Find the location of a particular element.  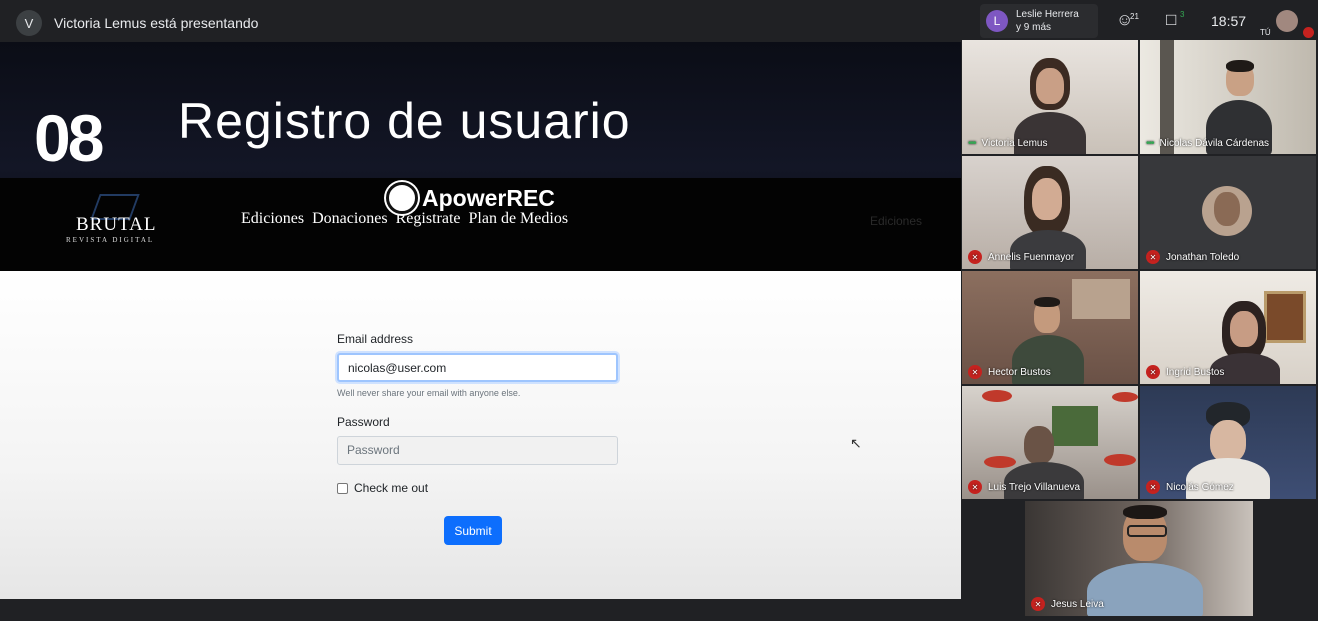

participant-tile-hector: ✕ Hector Bustos is located at coordinates (1050, 327).